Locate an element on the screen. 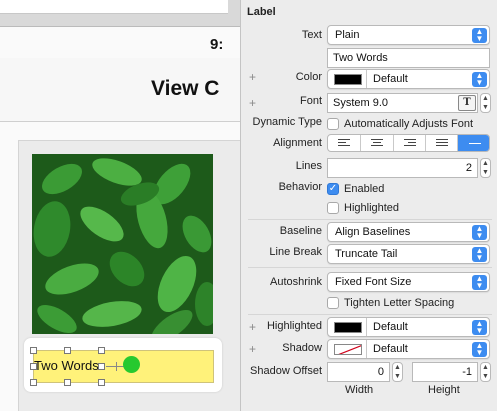 This screenshot has width=497, height=411. autoshrink-value: Fixed Font Size is located at coordinates (373, 282).